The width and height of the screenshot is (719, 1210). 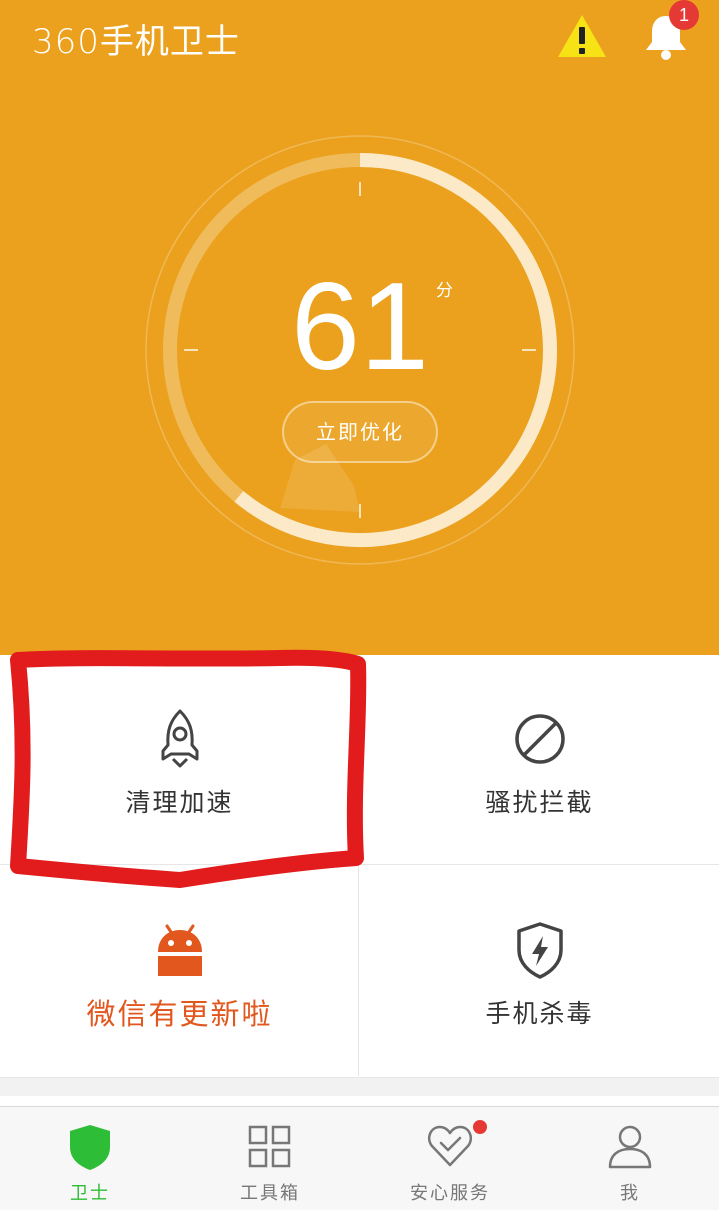 I want to click on feature-label: 骚扰拦截, so click(x=539, y=802).